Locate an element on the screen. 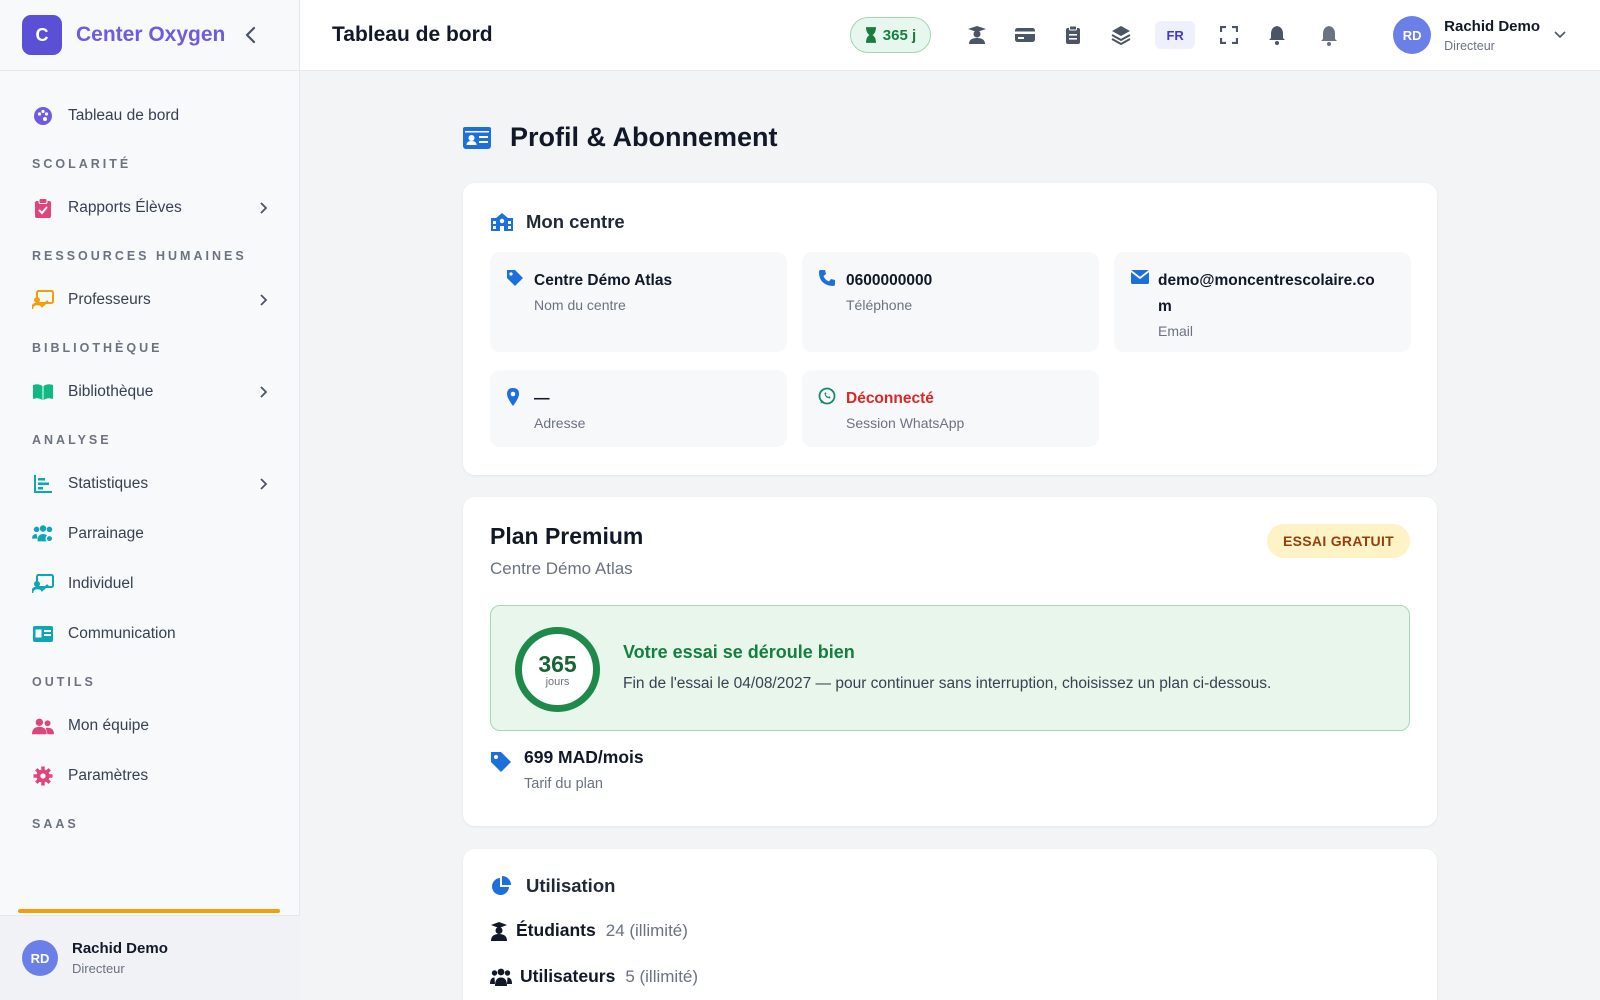  sidebar-user-card: RD Rachid Demo Directeur is located at coordinates (150, 957).